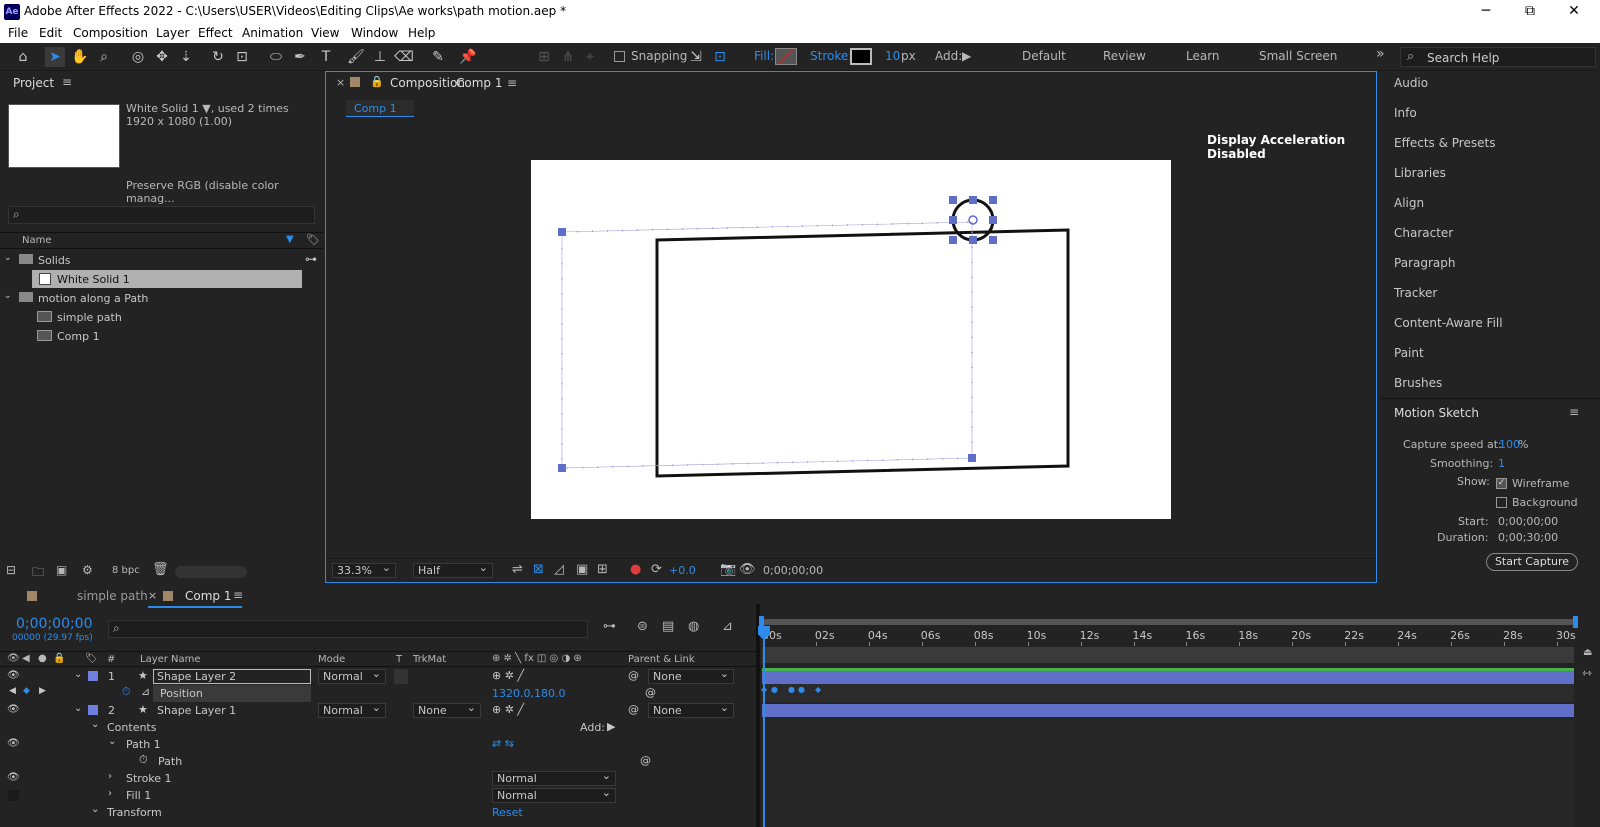 Image resolution: width=1600 pixels, height=827 pixels. Describe the element at coordinates (380, 108) in the screenshot. I see `comp-breadcrumb: Comp 1` at that location.